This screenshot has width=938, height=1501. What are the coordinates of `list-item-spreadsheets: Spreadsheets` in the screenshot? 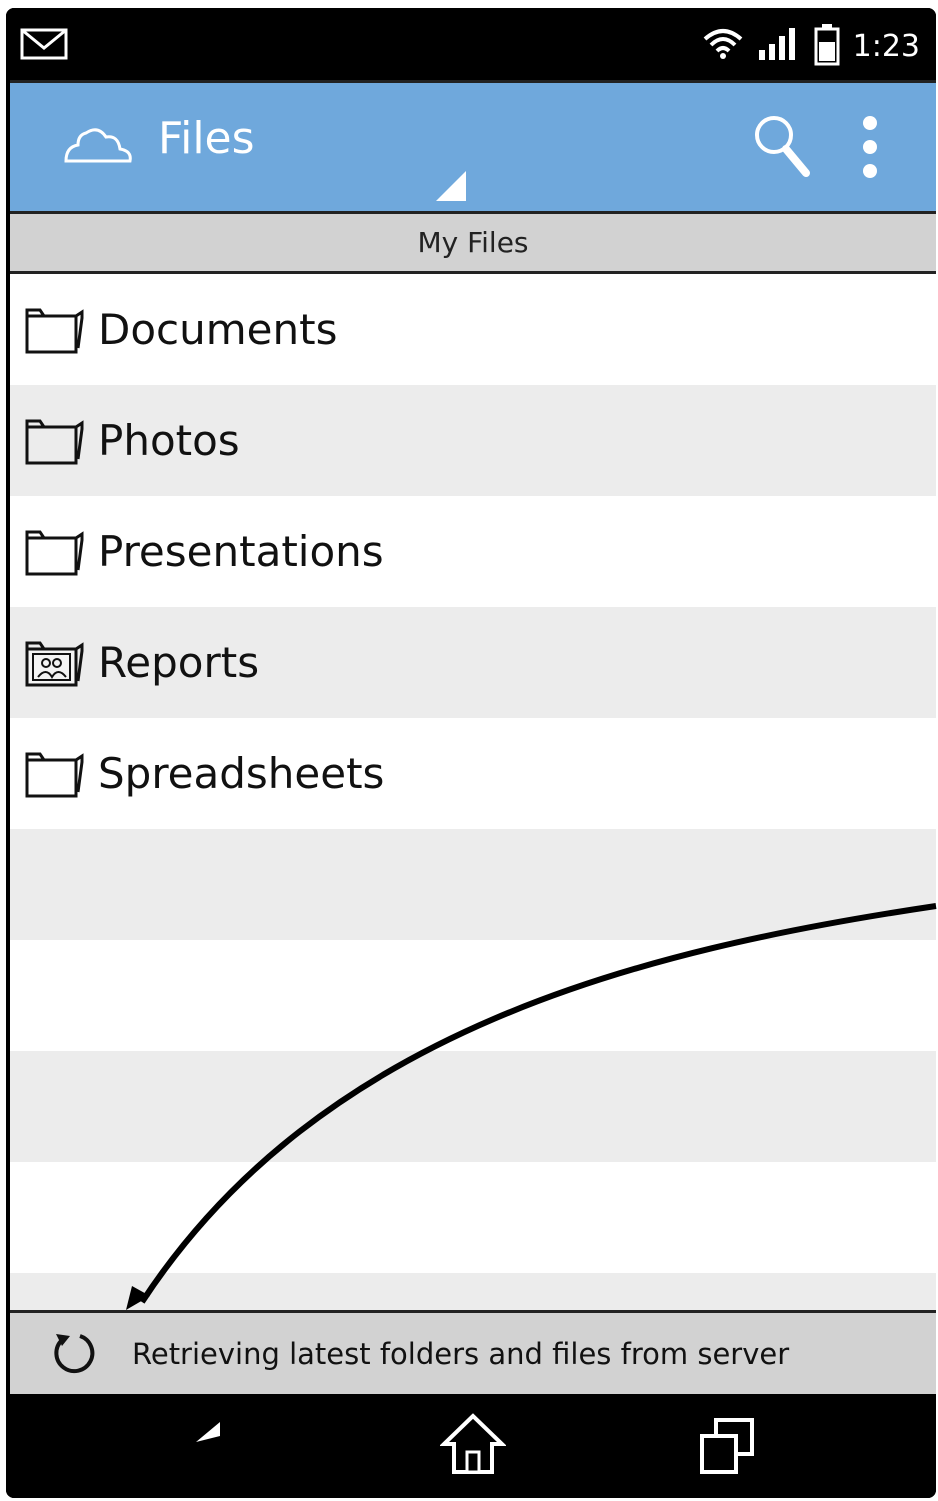 It's located at (473, 773).